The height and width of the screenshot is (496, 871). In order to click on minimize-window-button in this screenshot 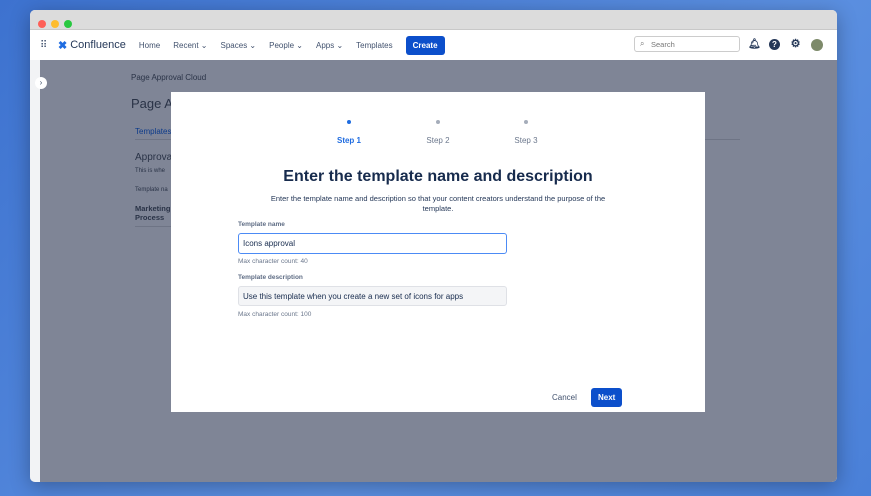, I will do `click(55, 24)`.